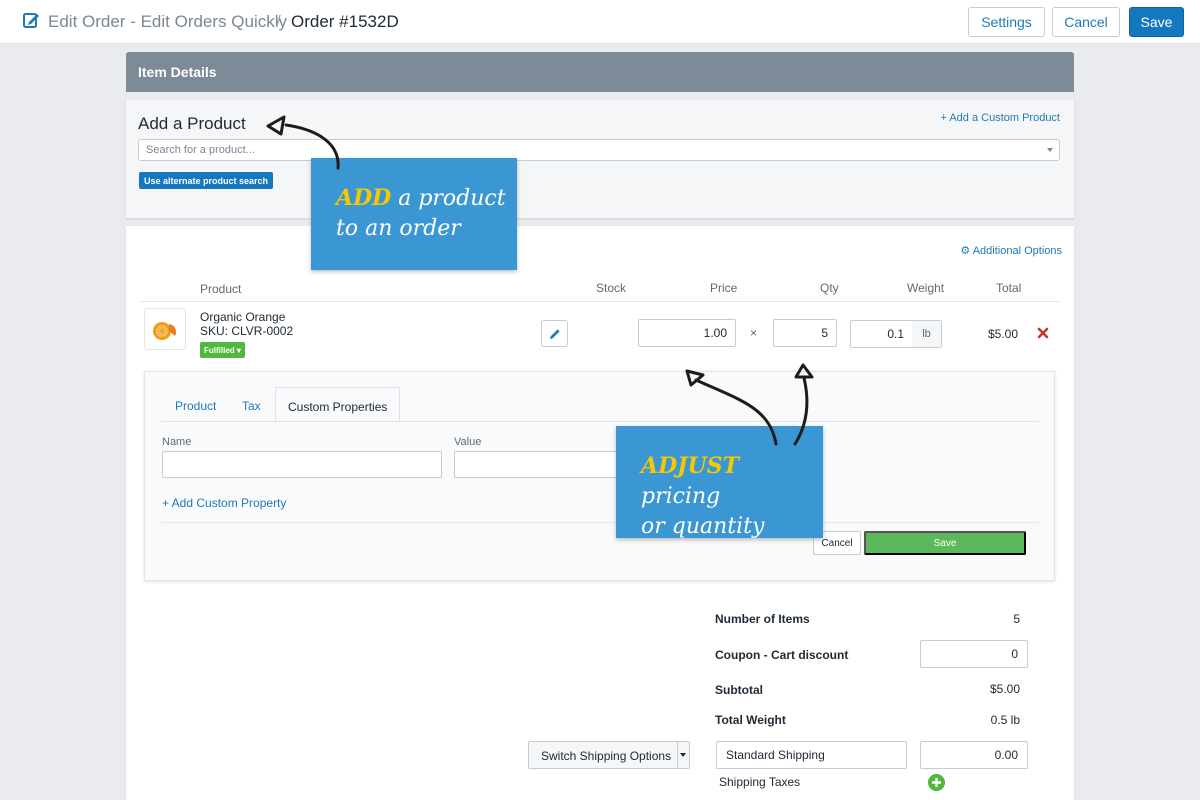  Describe the element at coordinates (345, 21) in the screenshot. I see `page-title: Order #1532D` at that location.